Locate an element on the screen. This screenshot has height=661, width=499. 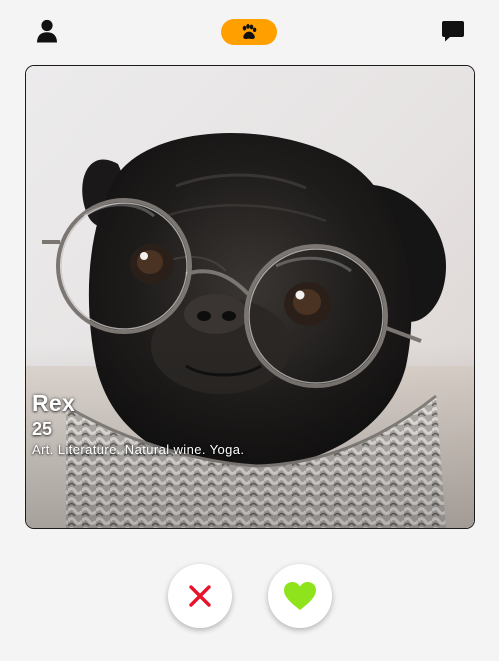
profile-bio: Art. Literature. Natural wine. Yoga. is located at coordinates (138, 449).